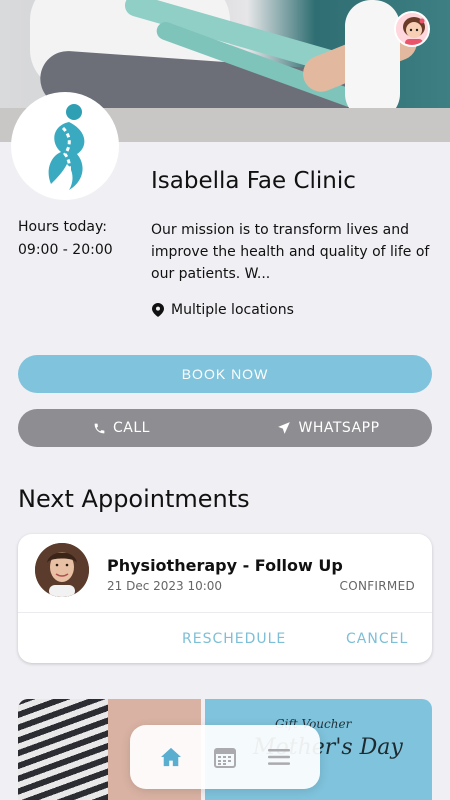 The width and height of the screenshot is (450, 800). Describe the element at coordinates (372, 60) in the screenshot. I see `hero-foot-shape` at that location.